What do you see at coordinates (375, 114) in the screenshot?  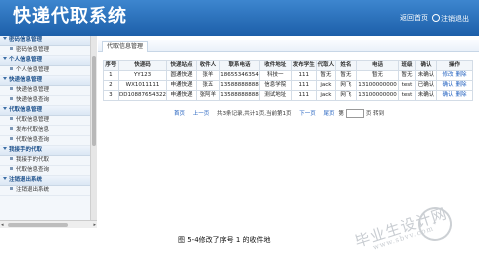 I see `goto-suffix: 页 转到` at bounding box center [375, 114].